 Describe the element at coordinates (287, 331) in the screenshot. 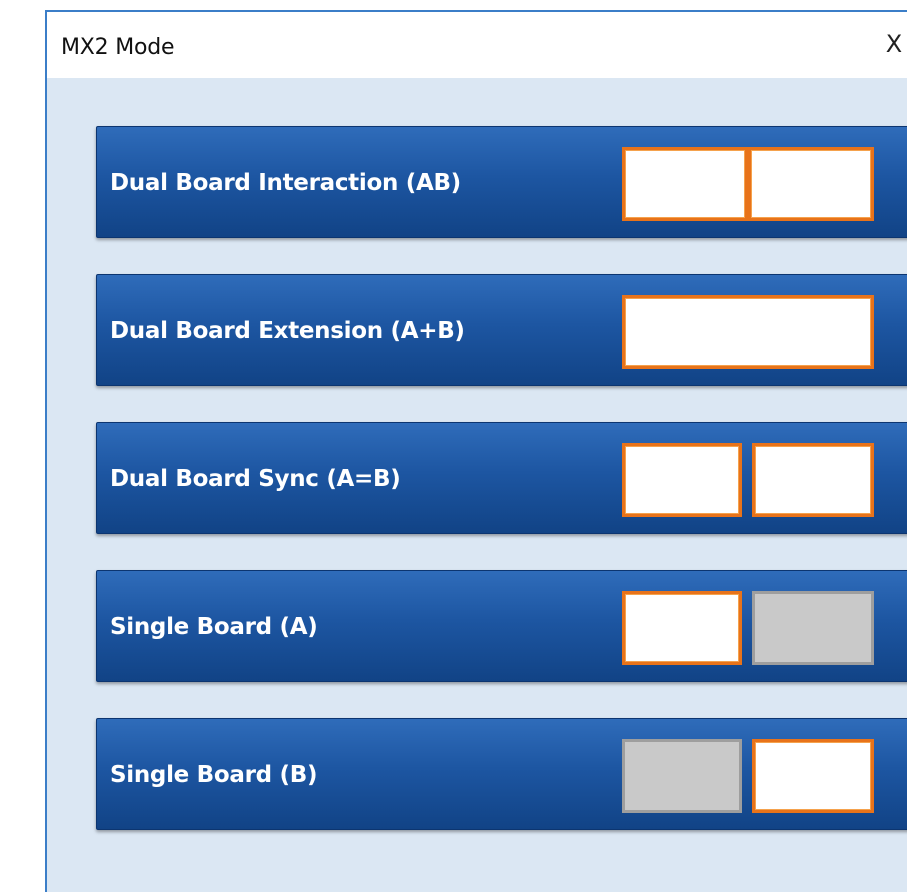

I see `mode-label: Dual Board Extension (A+B)` at that location.